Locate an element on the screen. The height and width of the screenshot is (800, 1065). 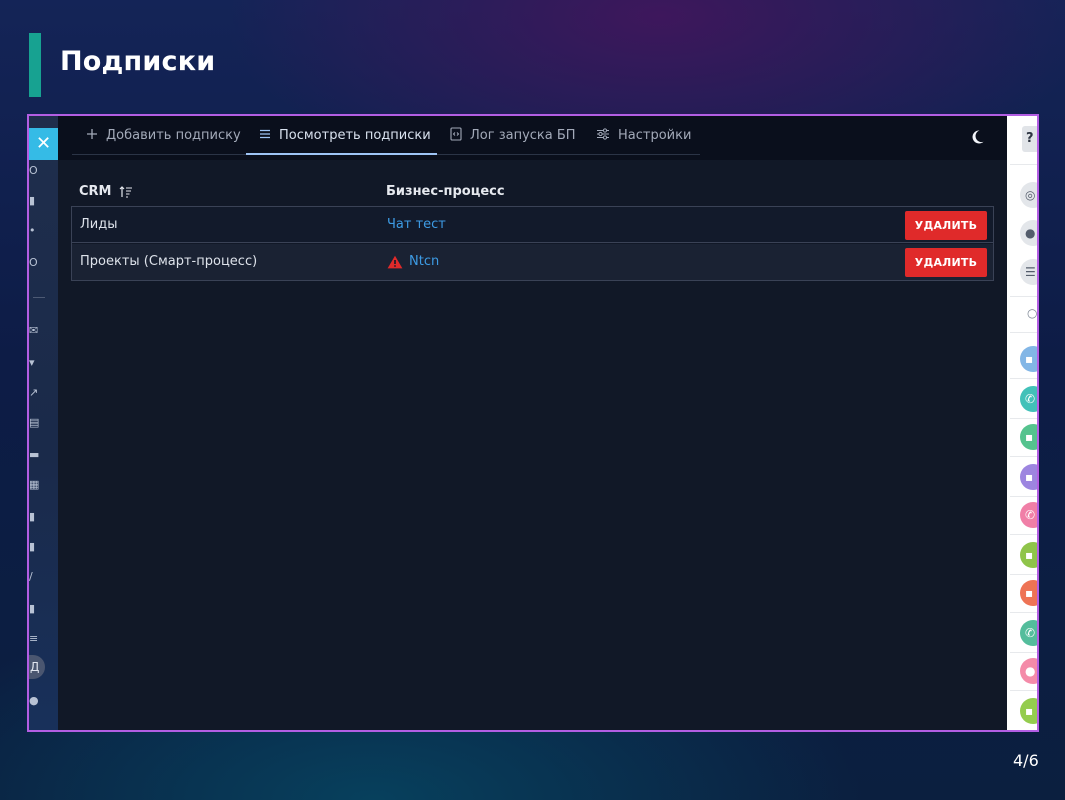
code-file-icon is located at coordinates (456, 135).